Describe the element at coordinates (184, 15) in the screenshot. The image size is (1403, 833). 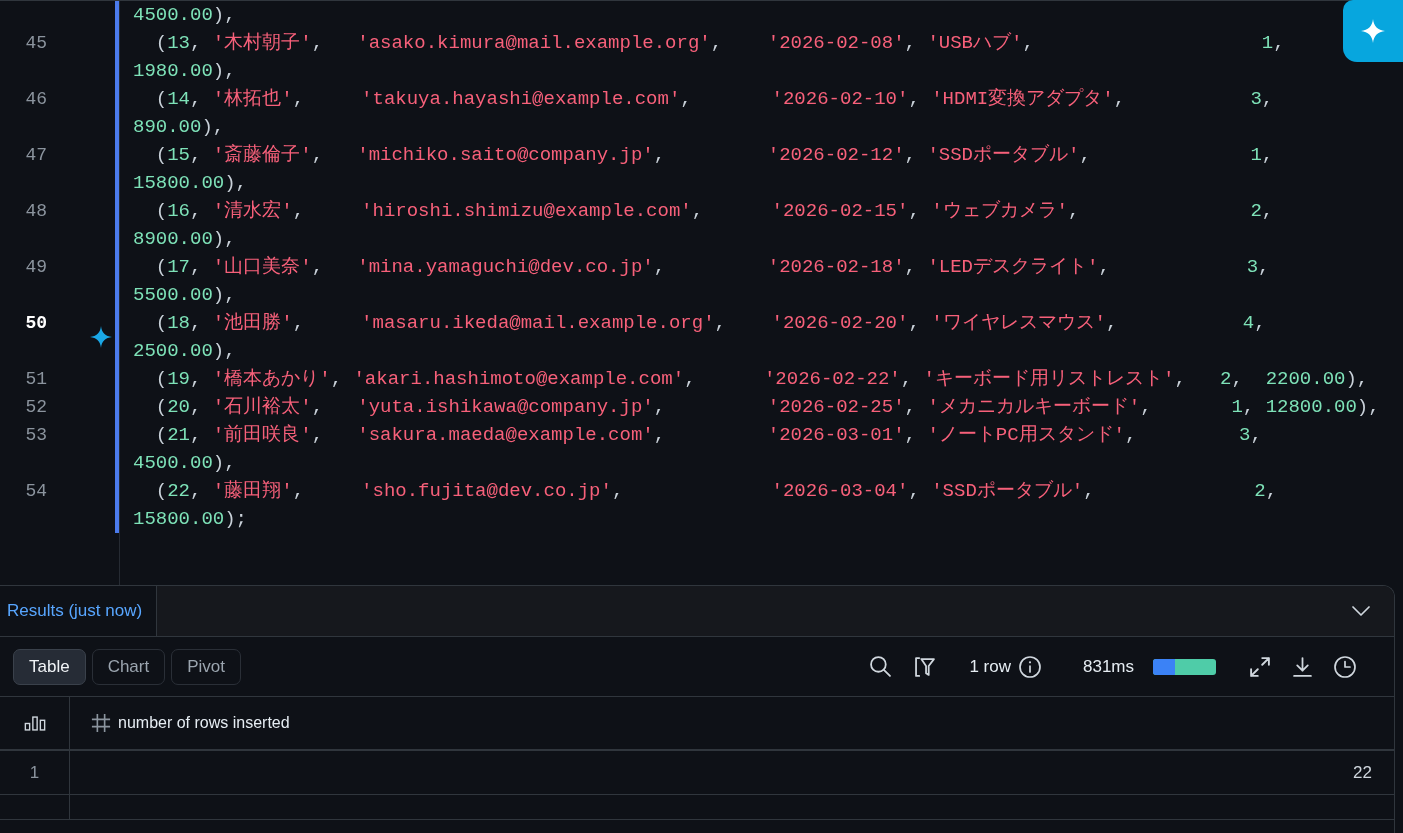
I see `code-line: 4500.00),` at that location.